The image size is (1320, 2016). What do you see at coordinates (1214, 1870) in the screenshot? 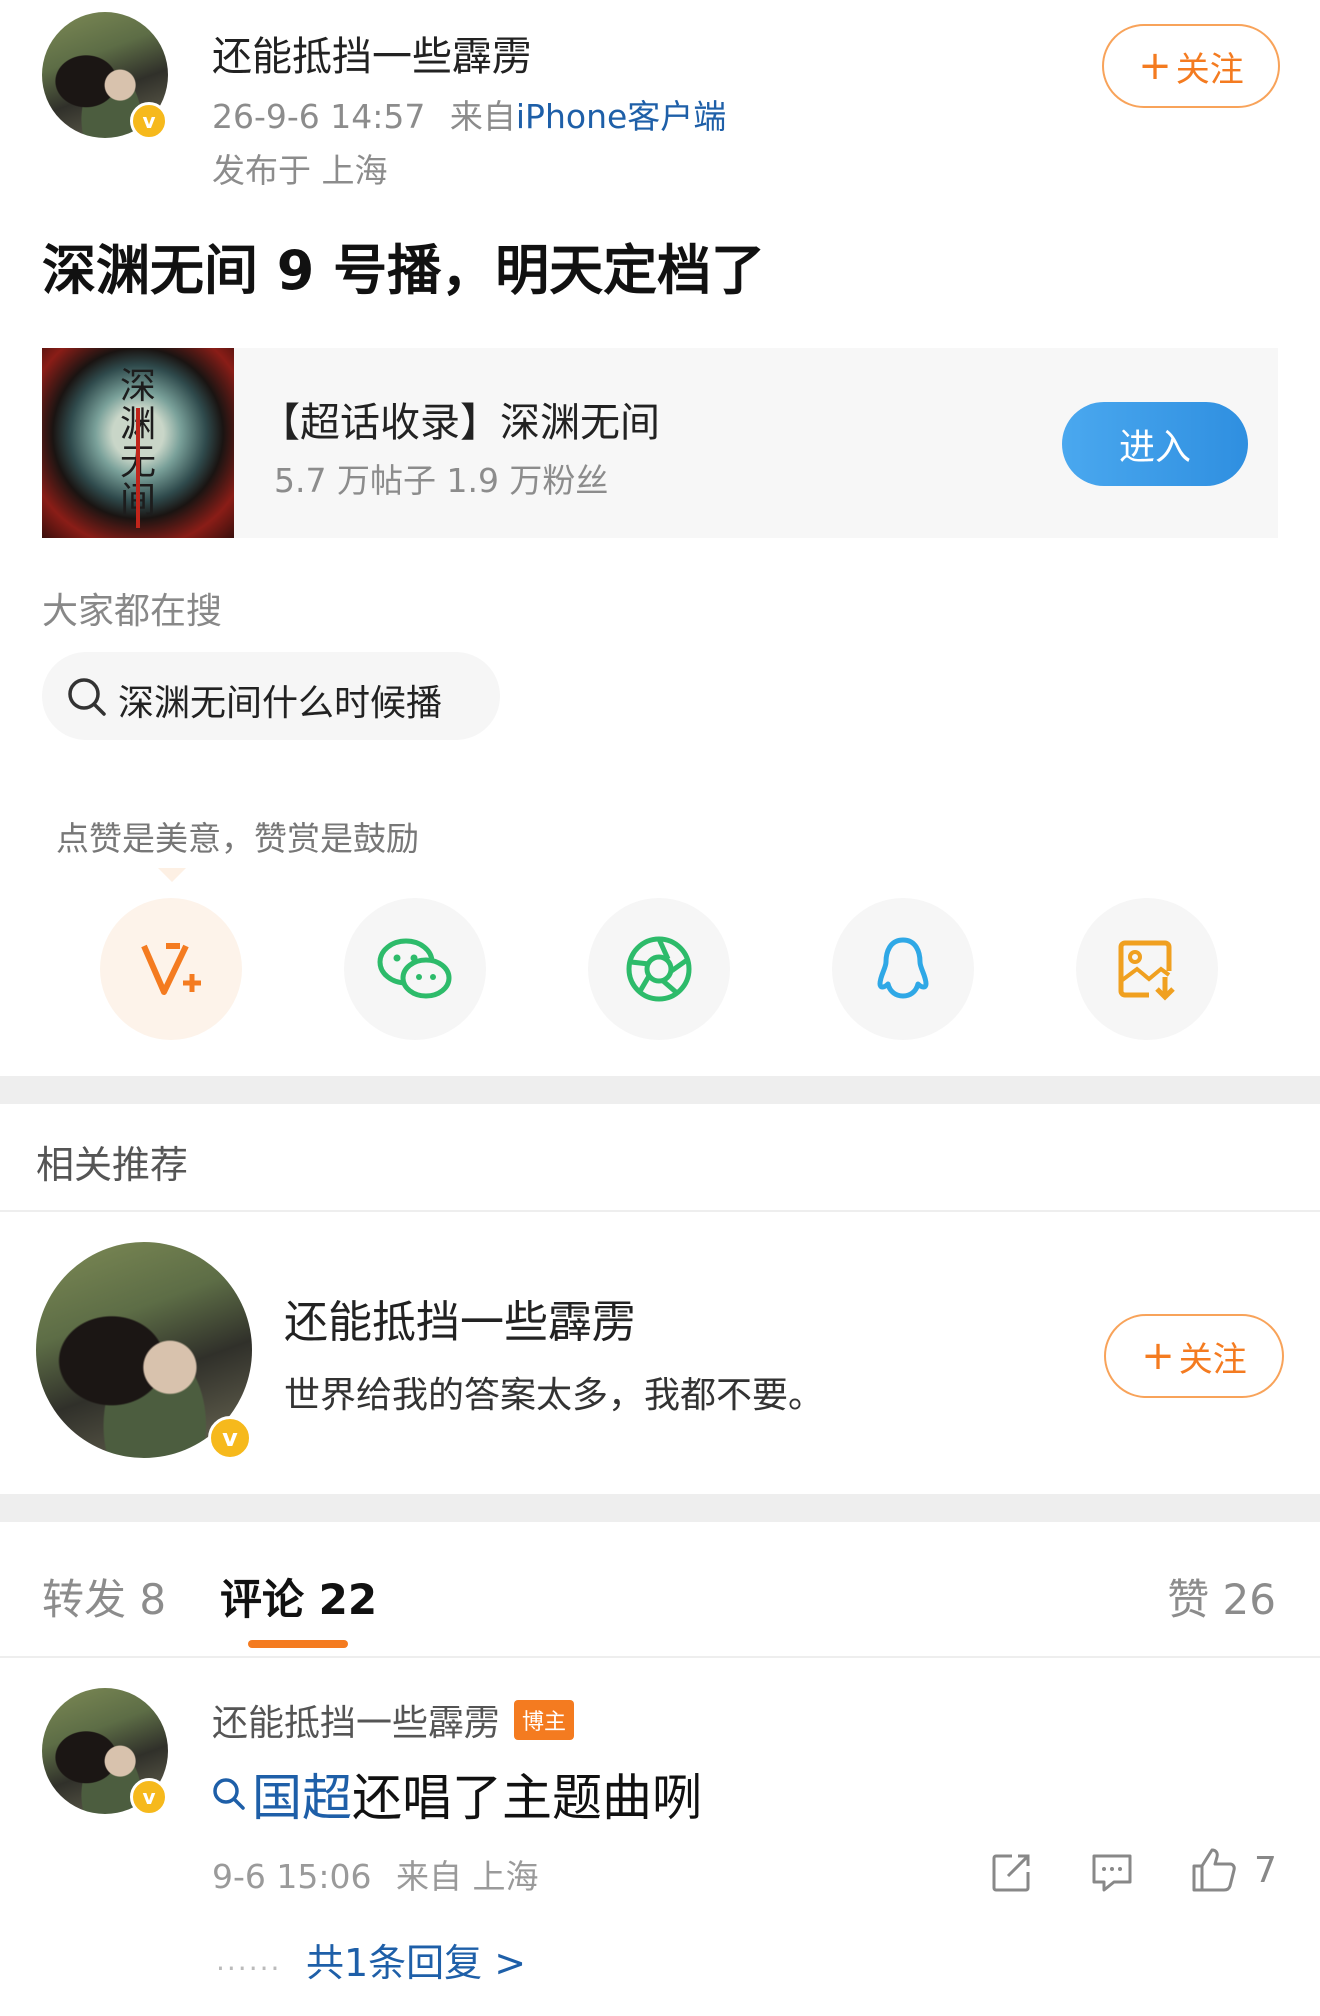
I see `thumbs-up-icon` at bounding box center [1214, 1870].